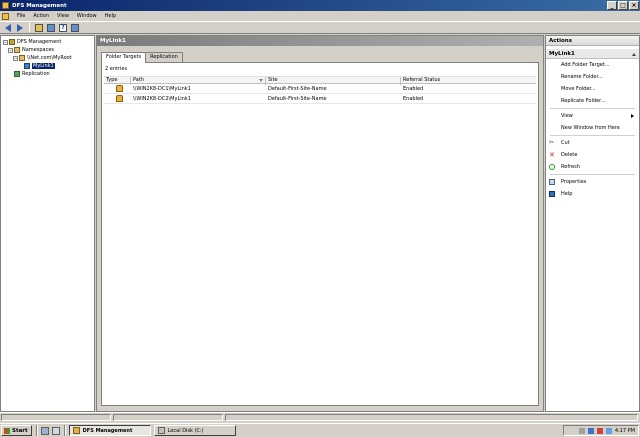 Image resolution: width=640 pixels, height=437 pixels. I want to click on tree-item-dfs-management: − DFS Management, so click(47, 42).